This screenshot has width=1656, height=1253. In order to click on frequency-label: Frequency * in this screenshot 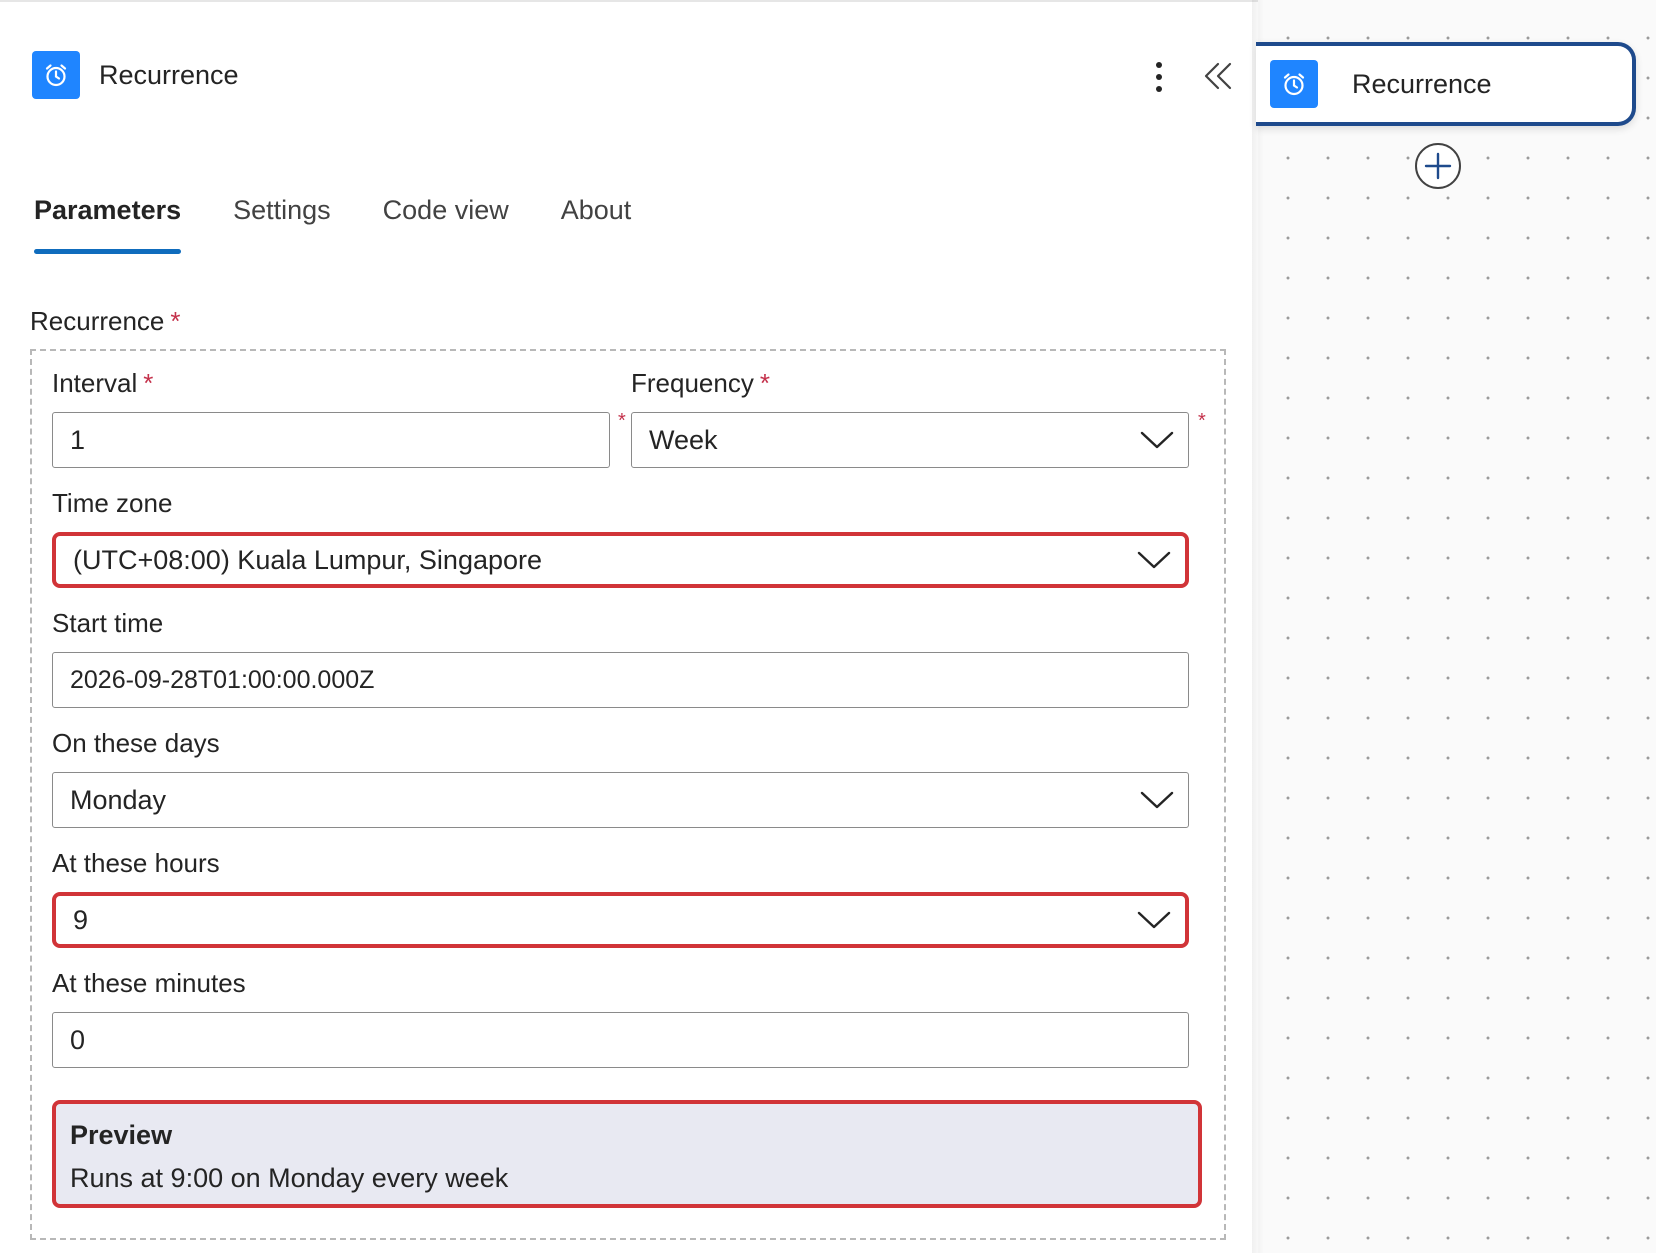, I will do `click(700, 383)`.